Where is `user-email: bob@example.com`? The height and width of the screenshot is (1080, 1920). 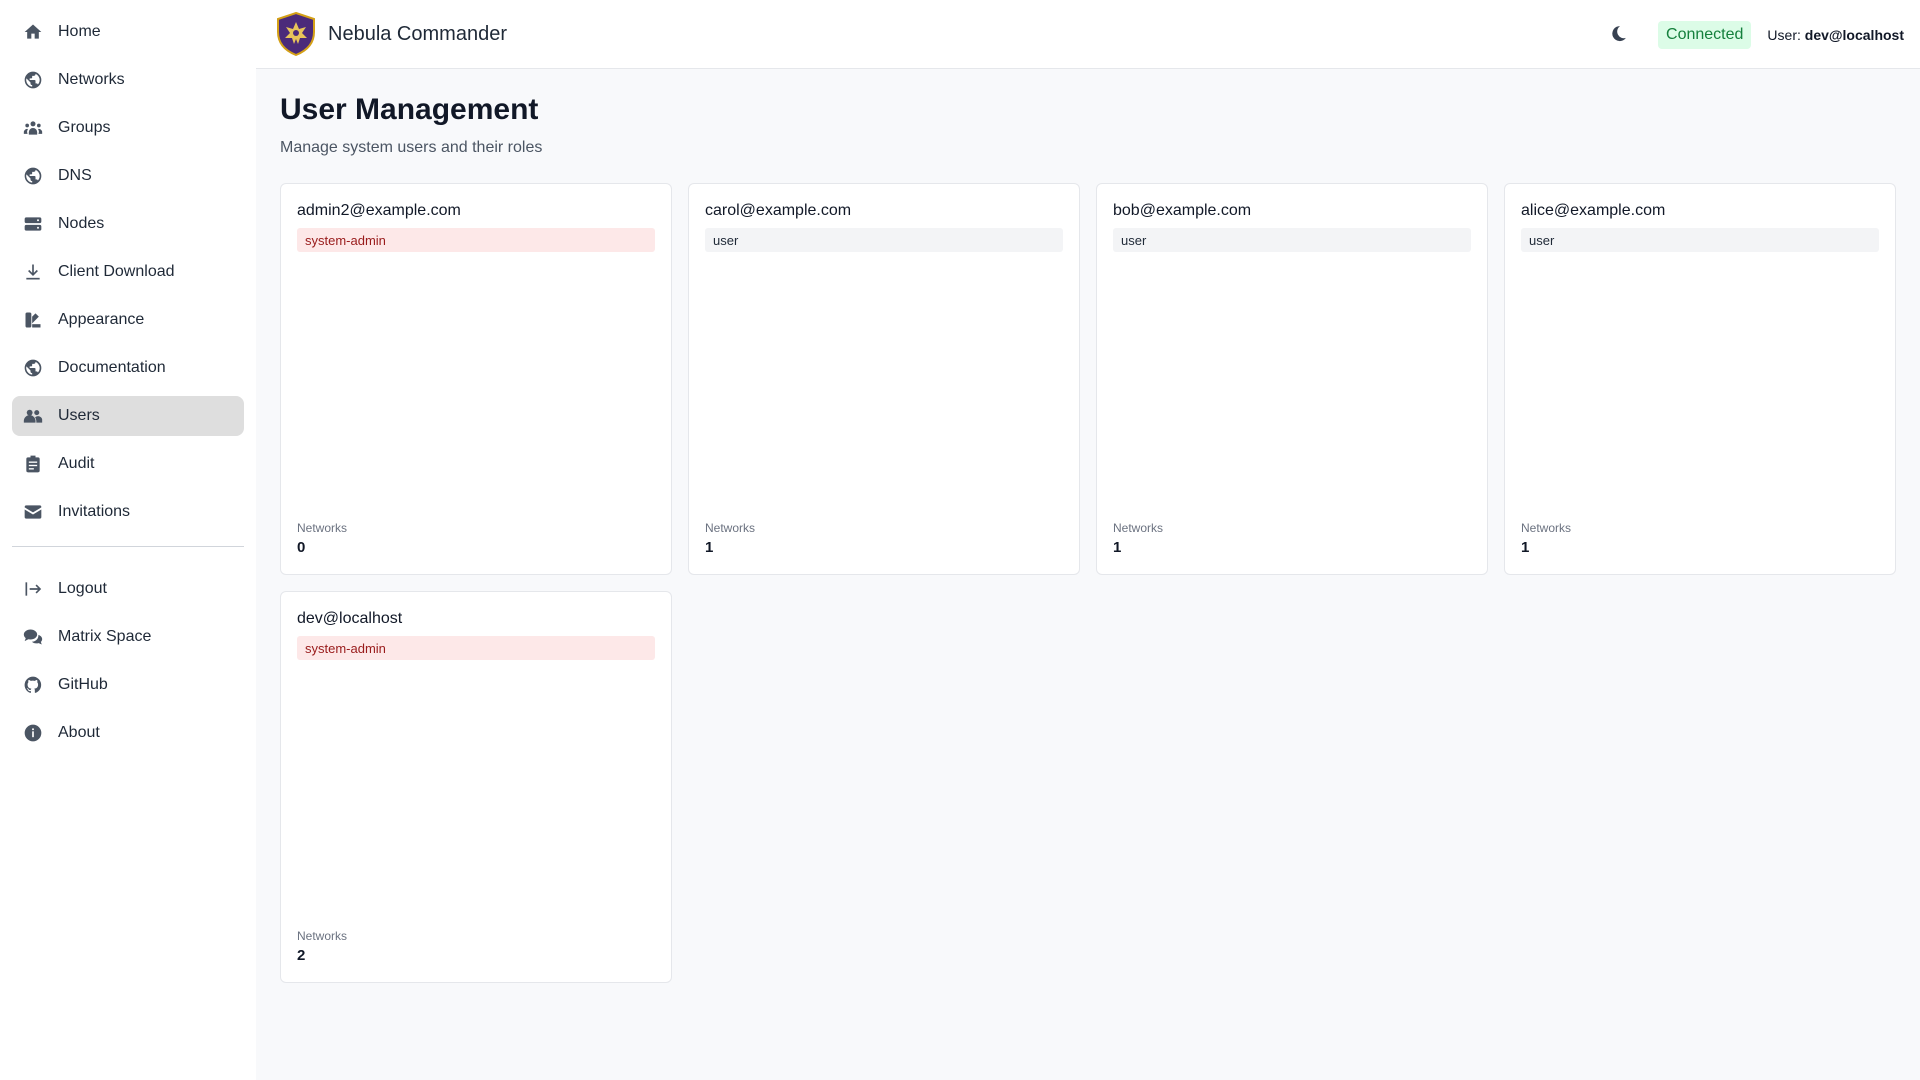
user-email: bob@example.com is located at coordinates (1182, 210).